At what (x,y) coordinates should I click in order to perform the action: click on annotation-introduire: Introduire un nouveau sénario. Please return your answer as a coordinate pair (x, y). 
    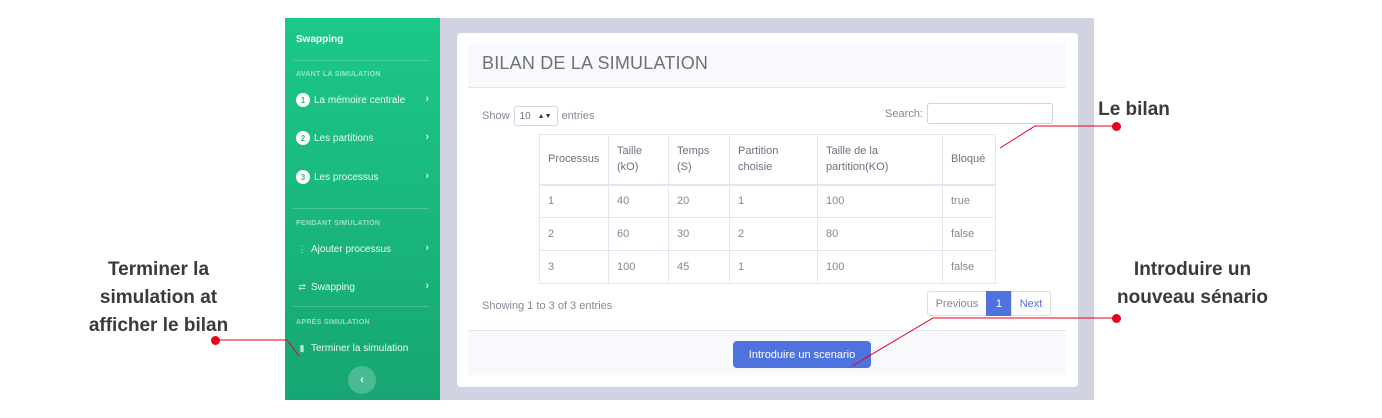
    Looking at the image, I should click on (1192, 283).